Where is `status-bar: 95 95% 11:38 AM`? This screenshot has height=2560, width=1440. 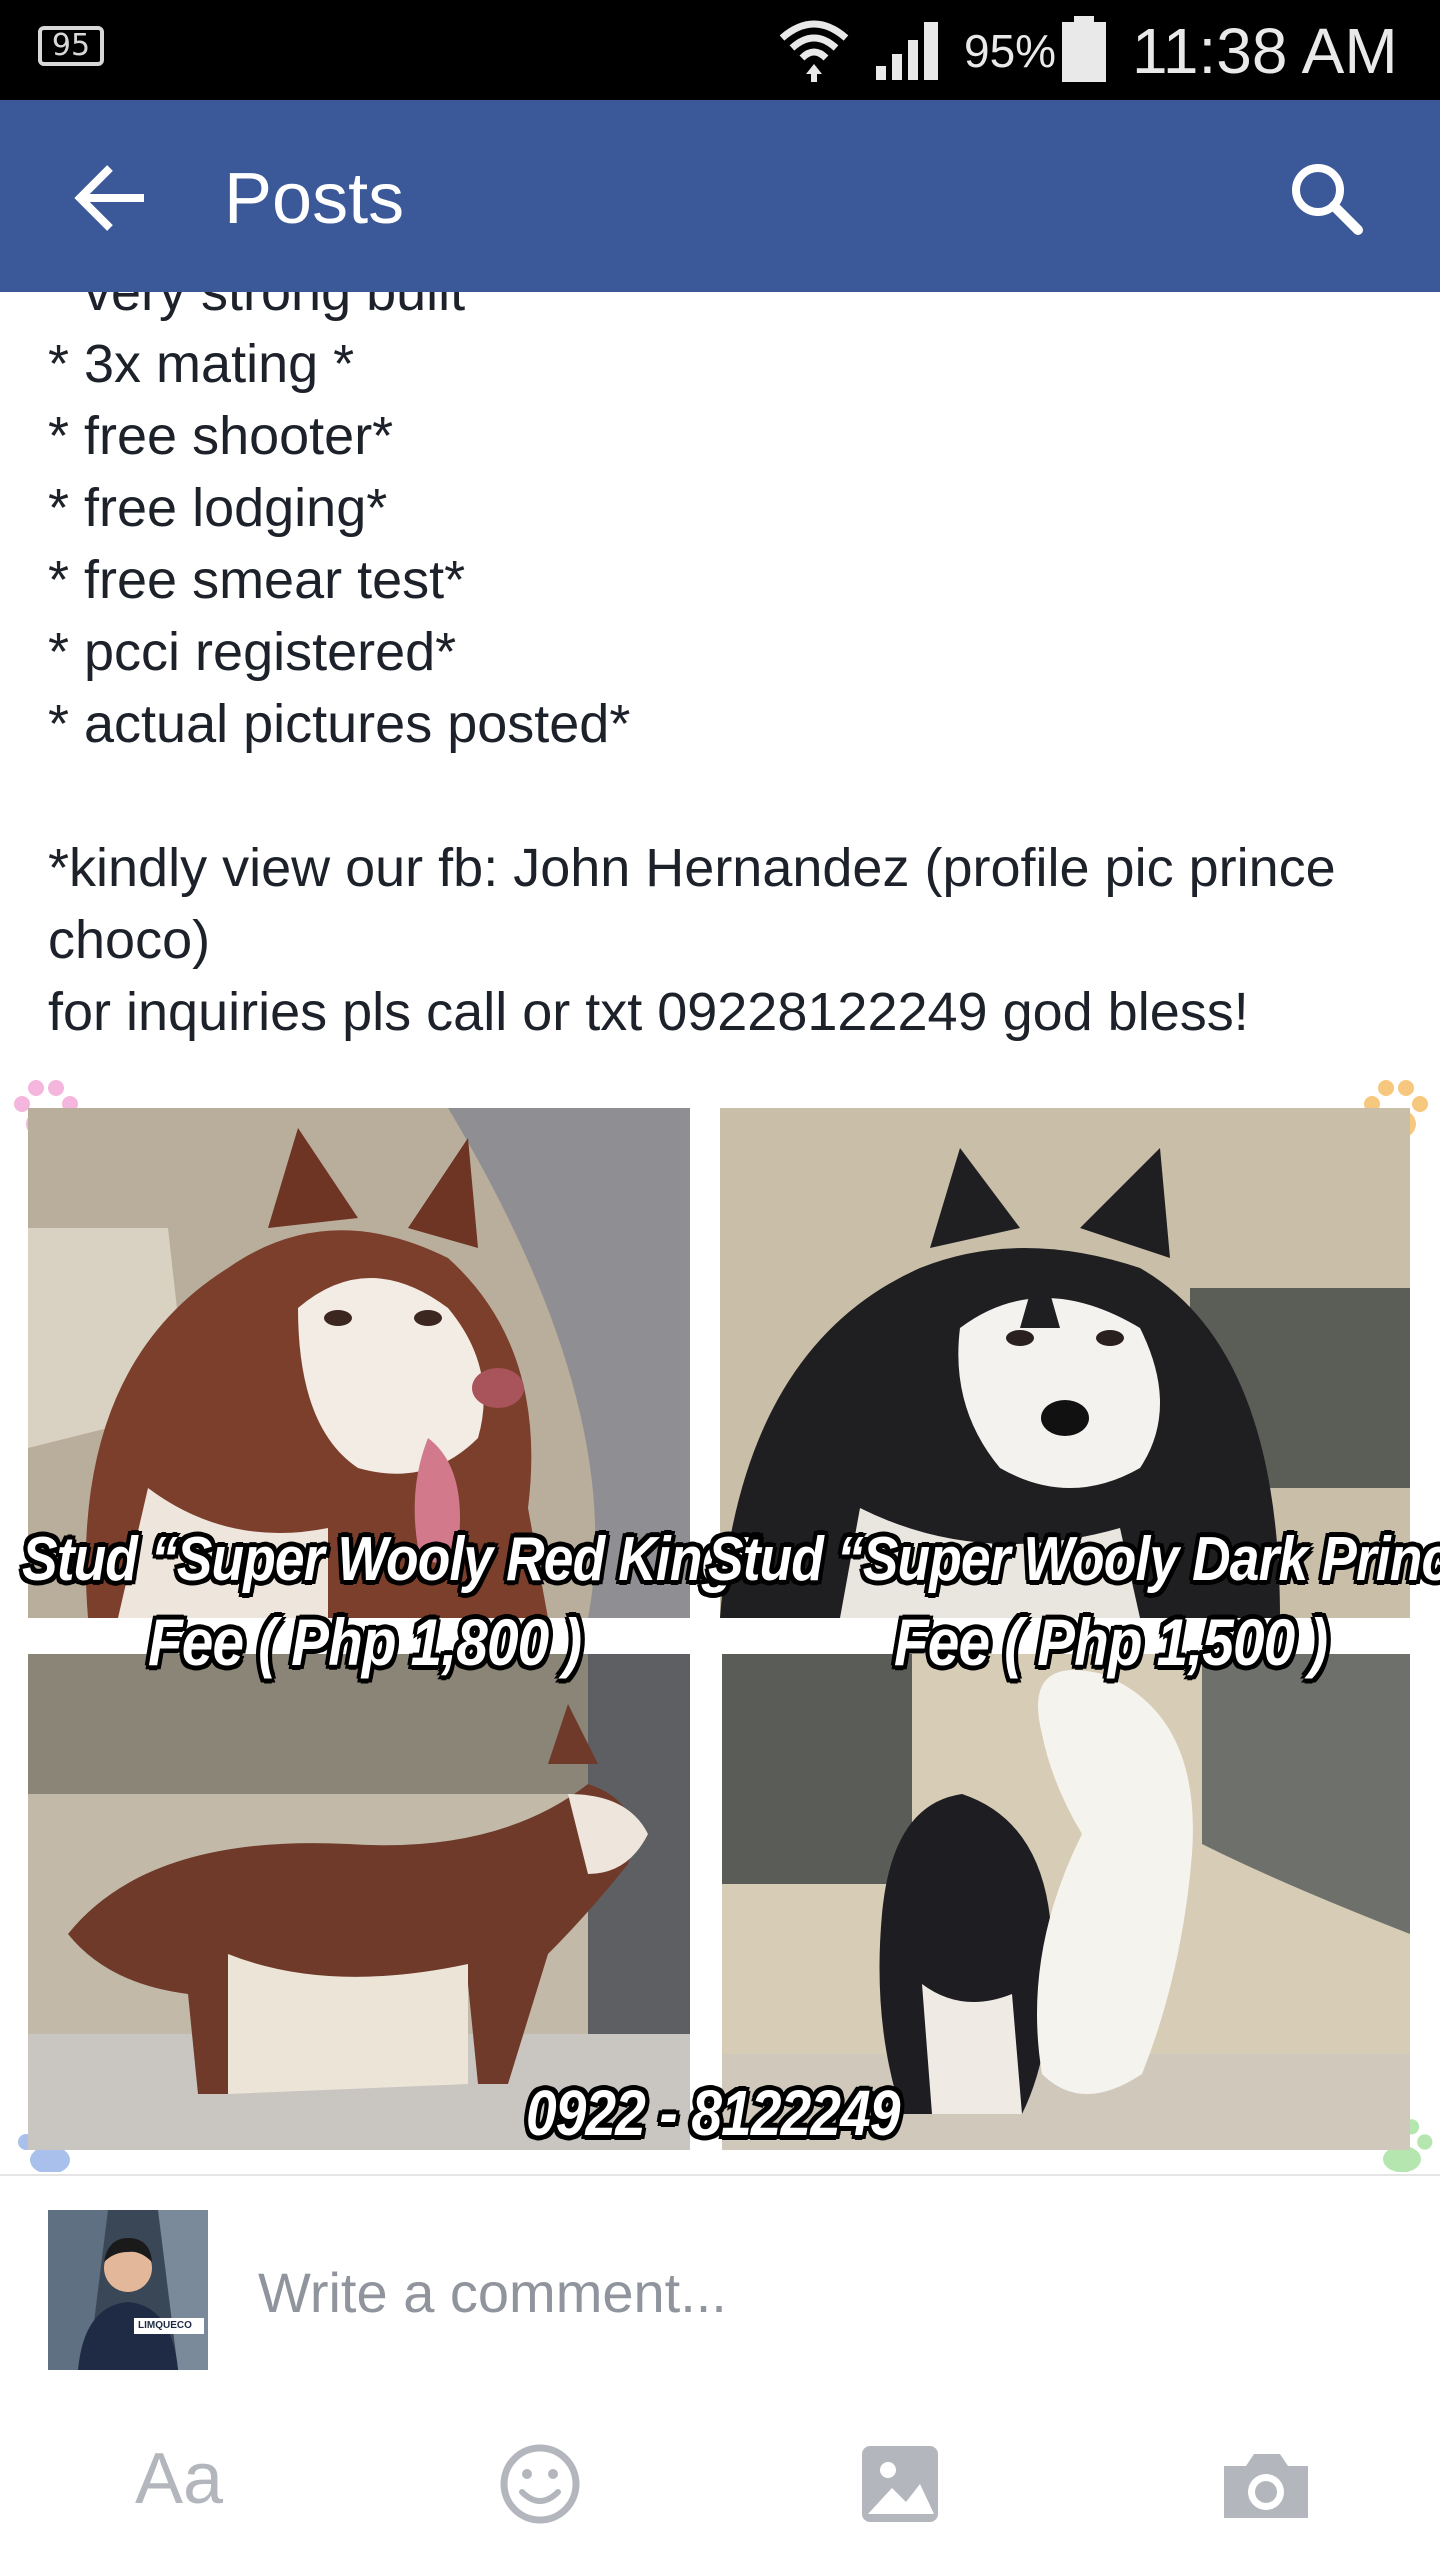
status-bar: 95 95% 11:38 AM is located at coordinates (720, 50).